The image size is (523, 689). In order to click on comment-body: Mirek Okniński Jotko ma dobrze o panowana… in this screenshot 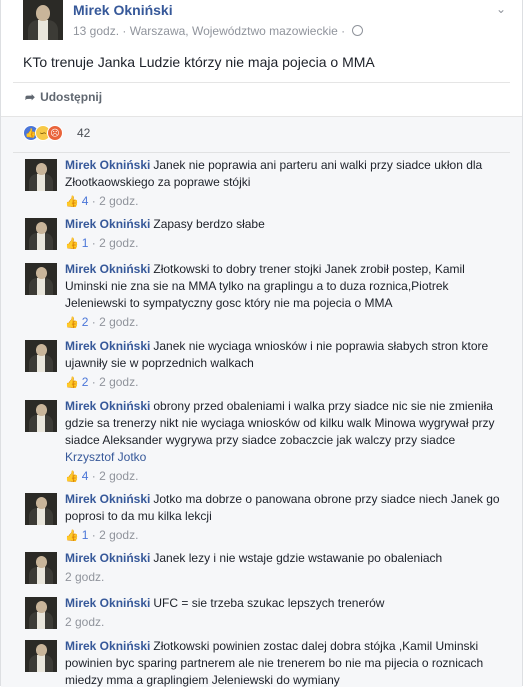, I will do `click(285, 508)`.